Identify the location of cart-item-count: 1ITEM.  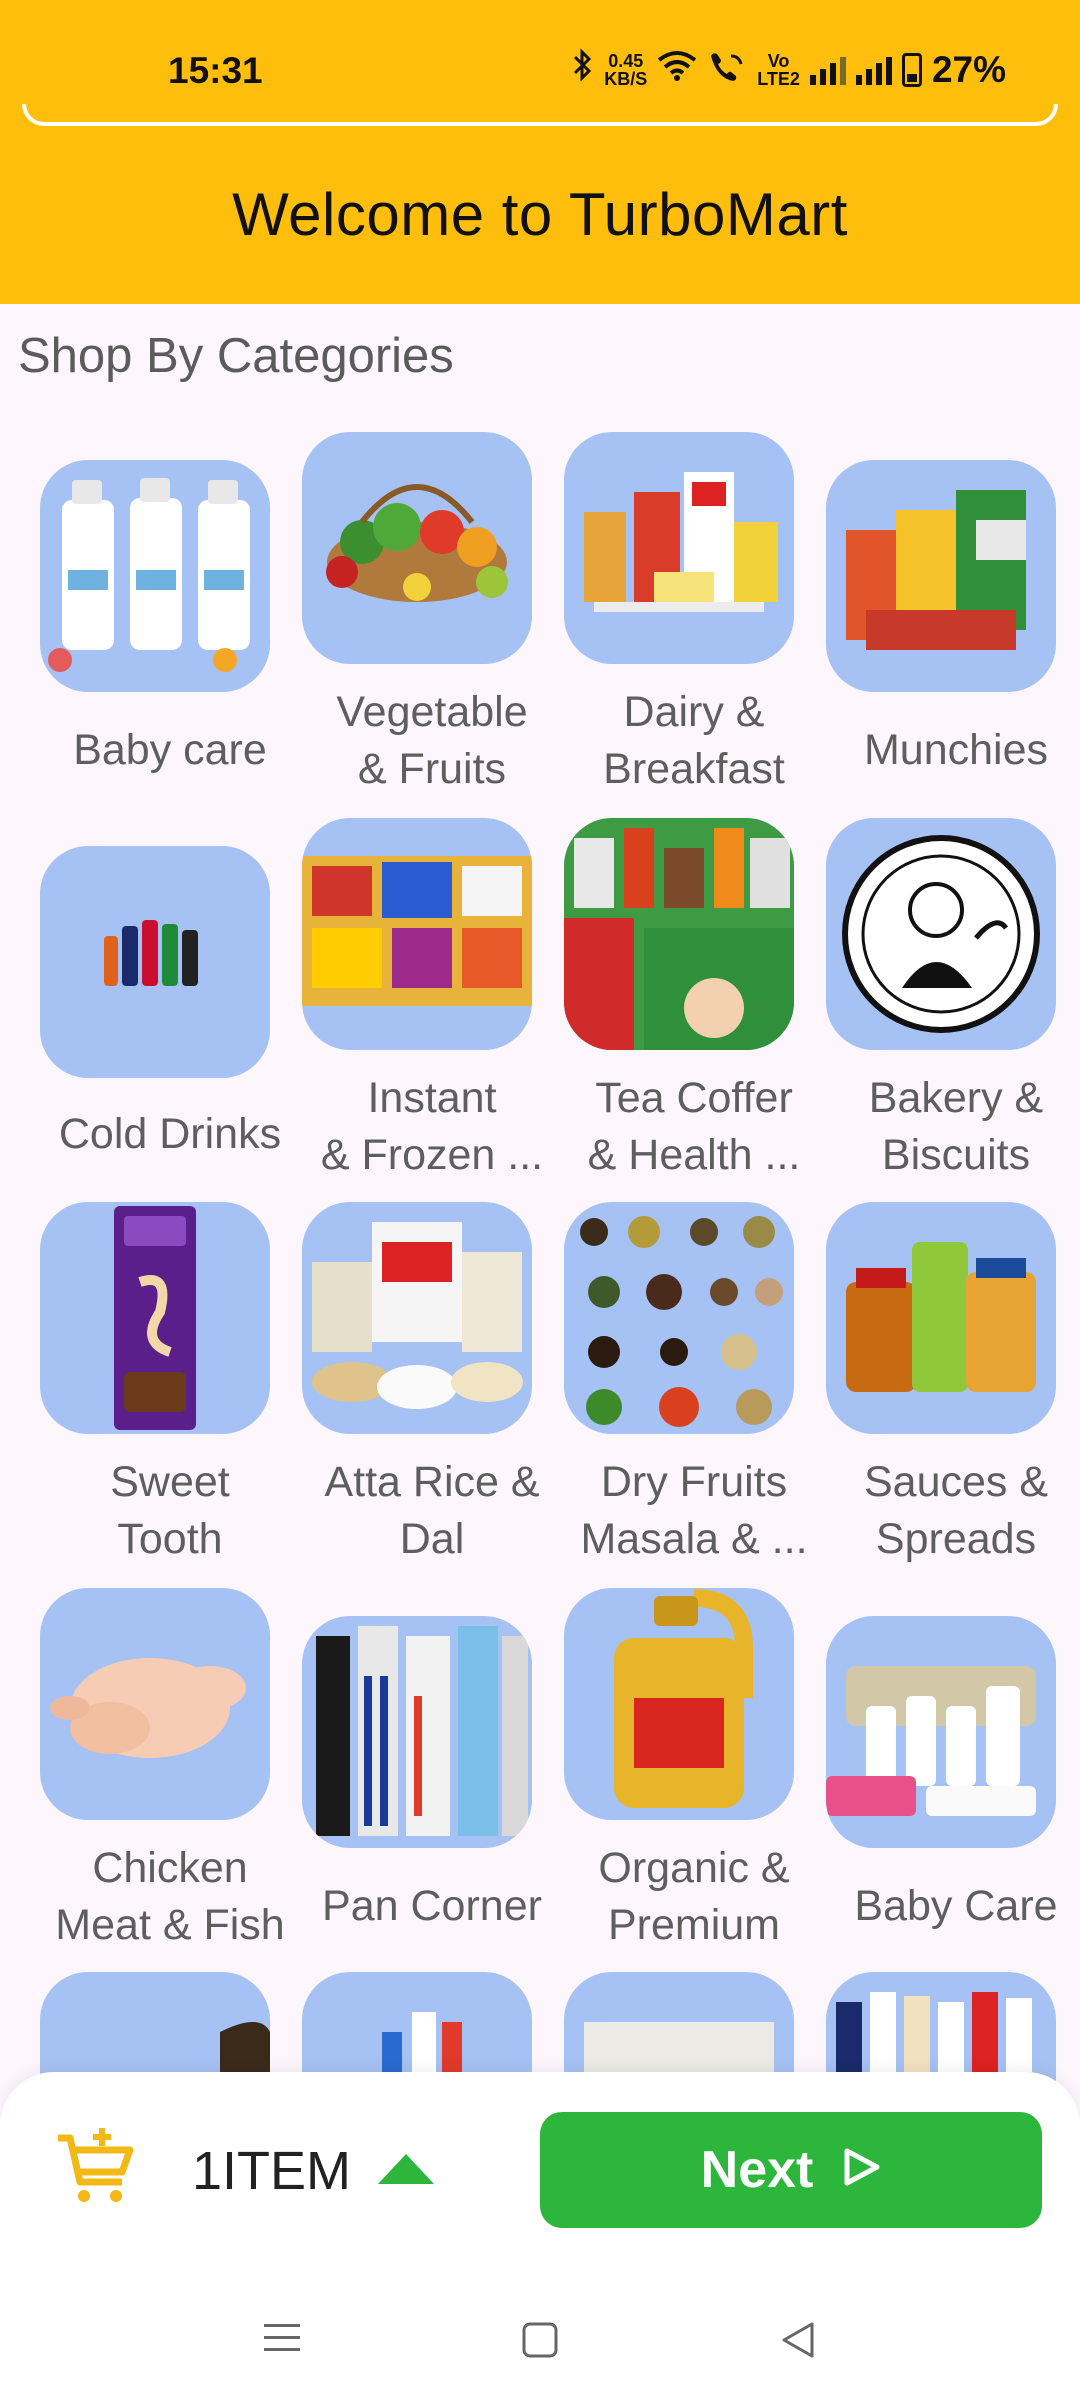
(271, 2171).